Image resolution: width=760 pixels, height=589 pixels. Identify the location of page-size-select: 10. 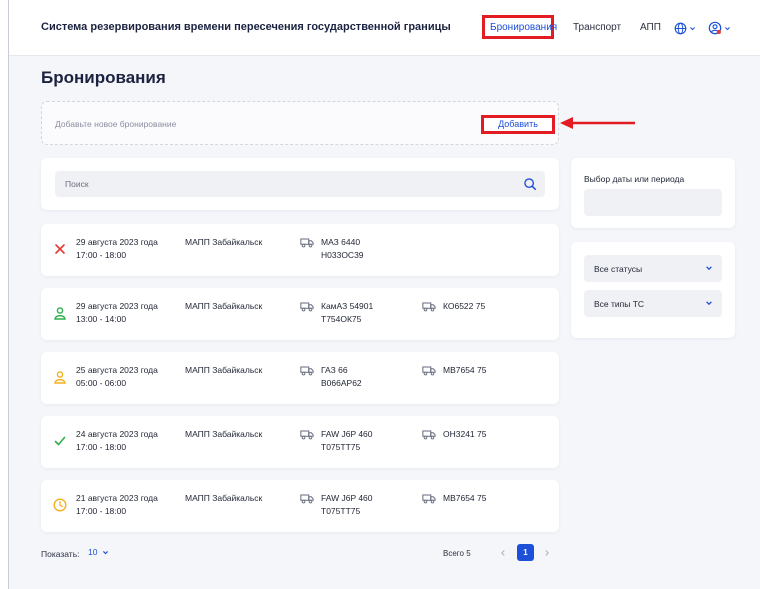
(98, 552).